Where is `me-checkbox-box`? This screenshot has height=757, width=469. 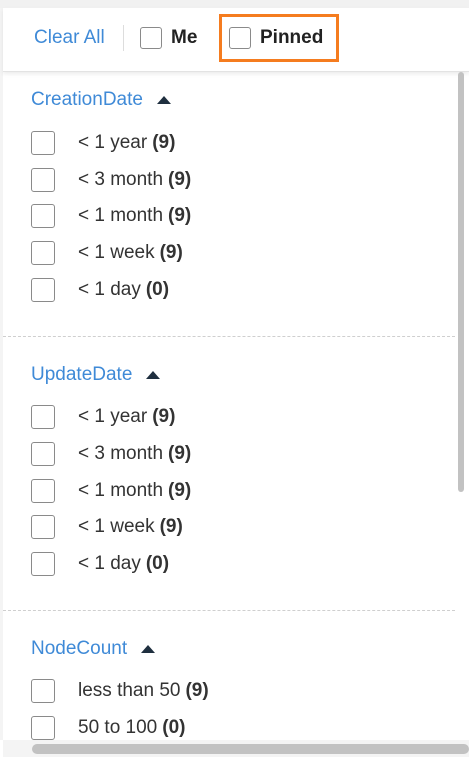 me-checkbox-box is located at coordinates (151, 38).